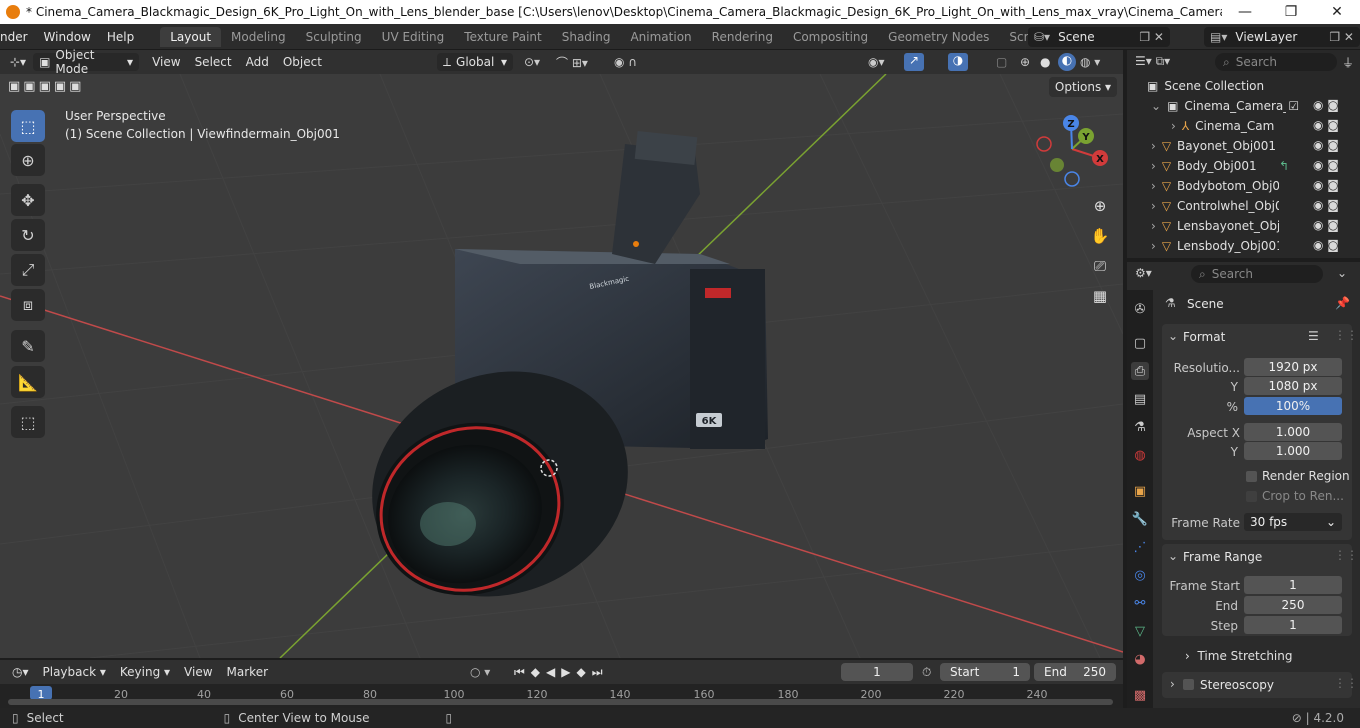  Describe the element at coordinates (191, 36) in the screenshot. I see `tab-layout: Layout` at that location.